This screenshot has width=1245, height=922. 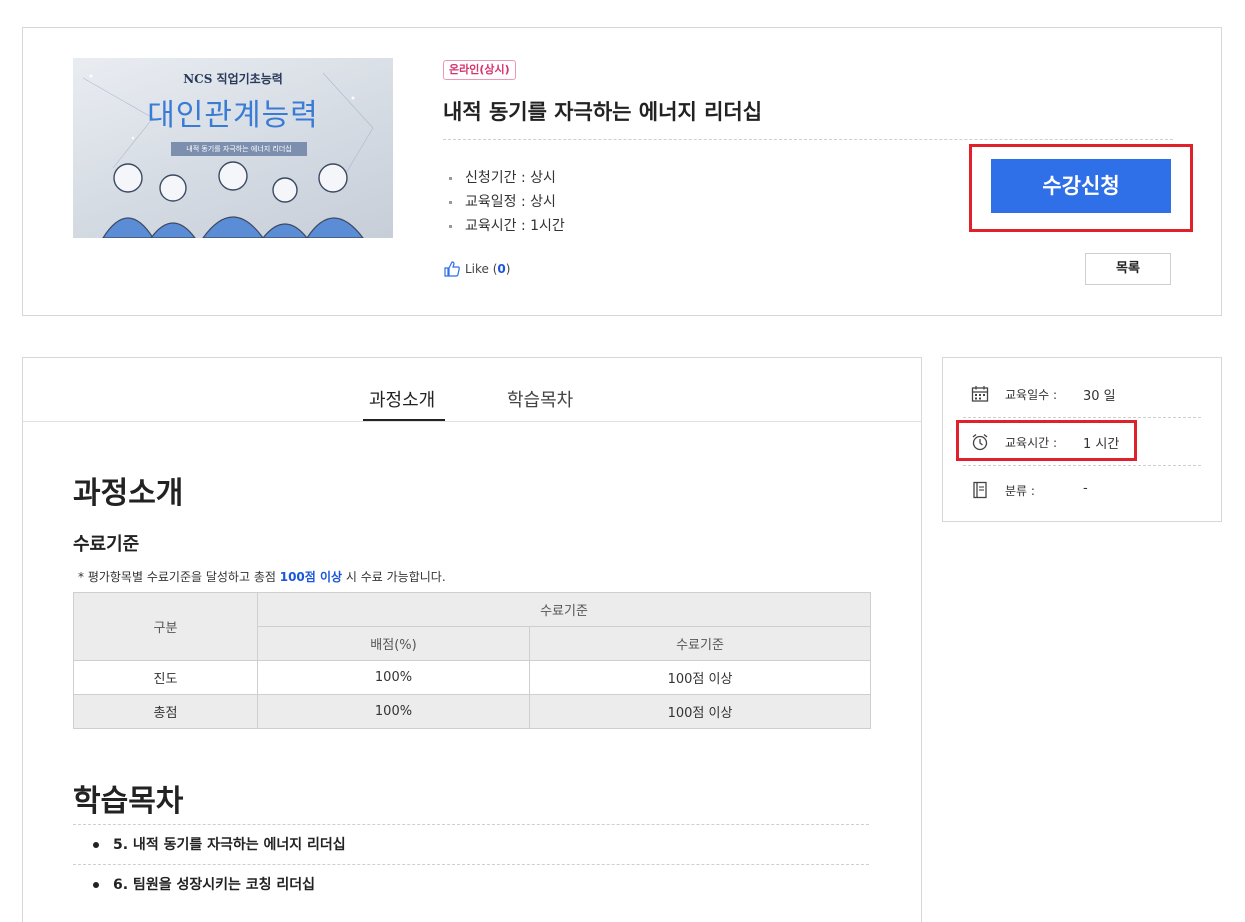 What do you see at coordinates (808, 139) in the screenshot?
I see `divider` at bounding box center [808, 139].